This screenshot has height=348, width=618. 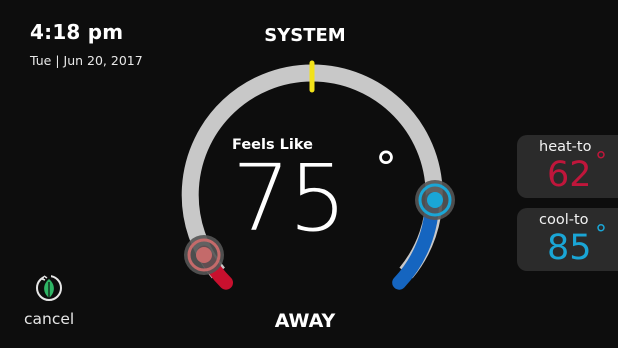 What do you see at coordinates (601, 161) in the screenshot?
I see `heat-to-degree: °` at bounding box center [601, 161].